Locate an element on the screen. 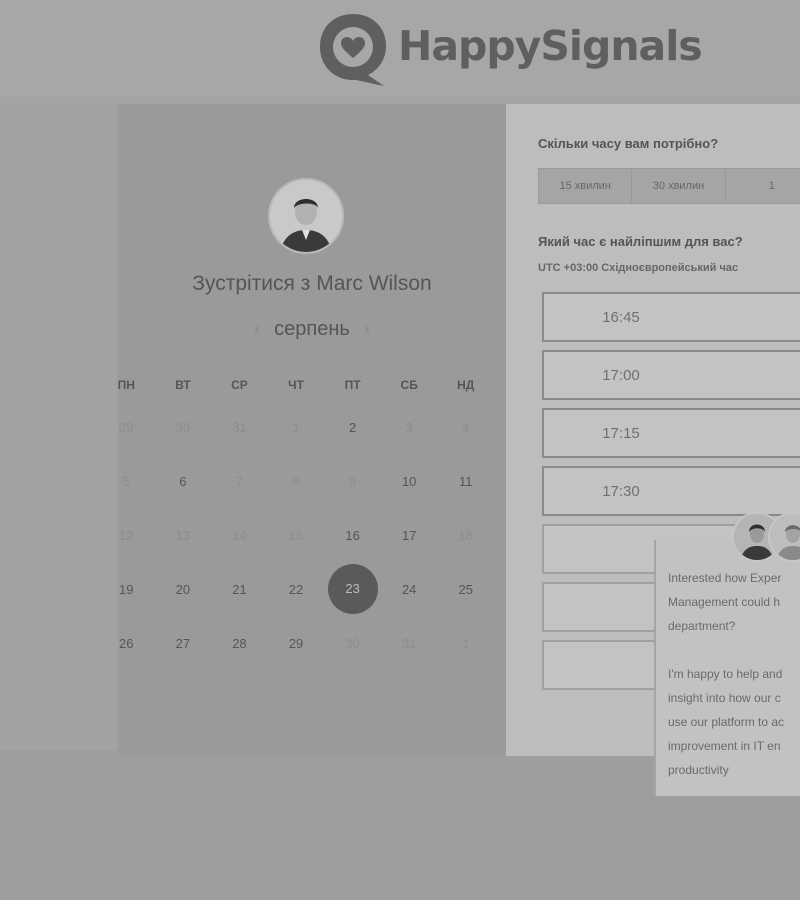 This screenshot has height=900, width=800. calendar-day: 9 is located at coordinates (352, 481).